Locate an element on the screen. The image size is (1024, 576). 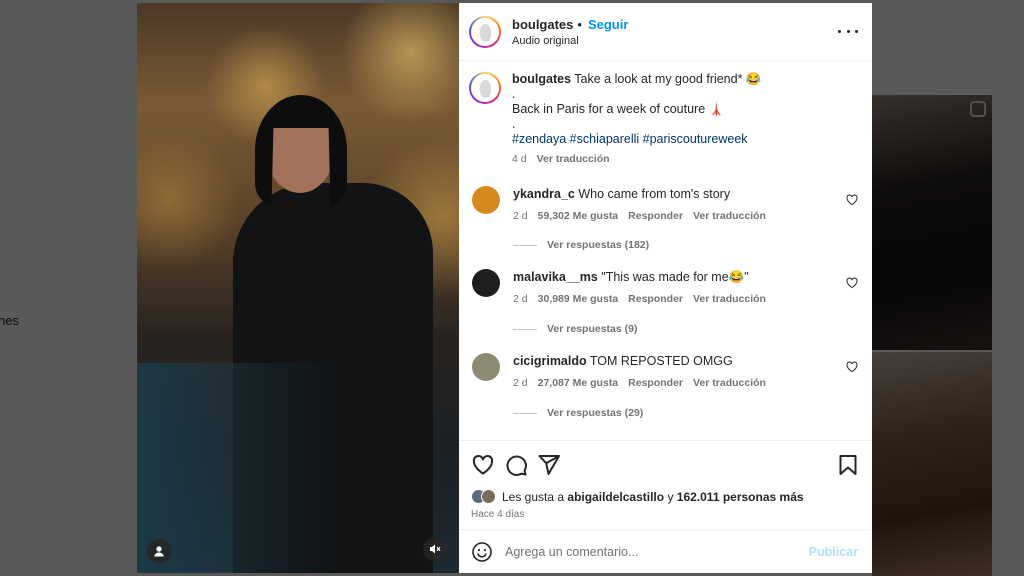
audio-label: Audio original is located at coordinates (570, 41).